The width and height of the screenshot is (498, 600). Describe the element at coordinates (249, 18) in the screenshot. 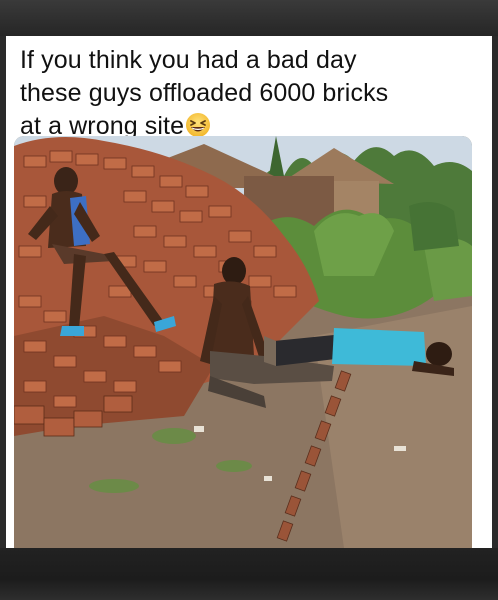

I see `top-dark-band` at that location.